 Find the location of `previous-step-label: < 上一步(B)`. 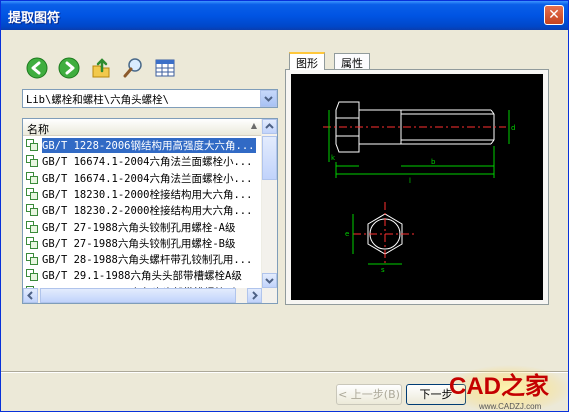

previous-step-label: < 上一步(B) is located at coordinates (369, 394).